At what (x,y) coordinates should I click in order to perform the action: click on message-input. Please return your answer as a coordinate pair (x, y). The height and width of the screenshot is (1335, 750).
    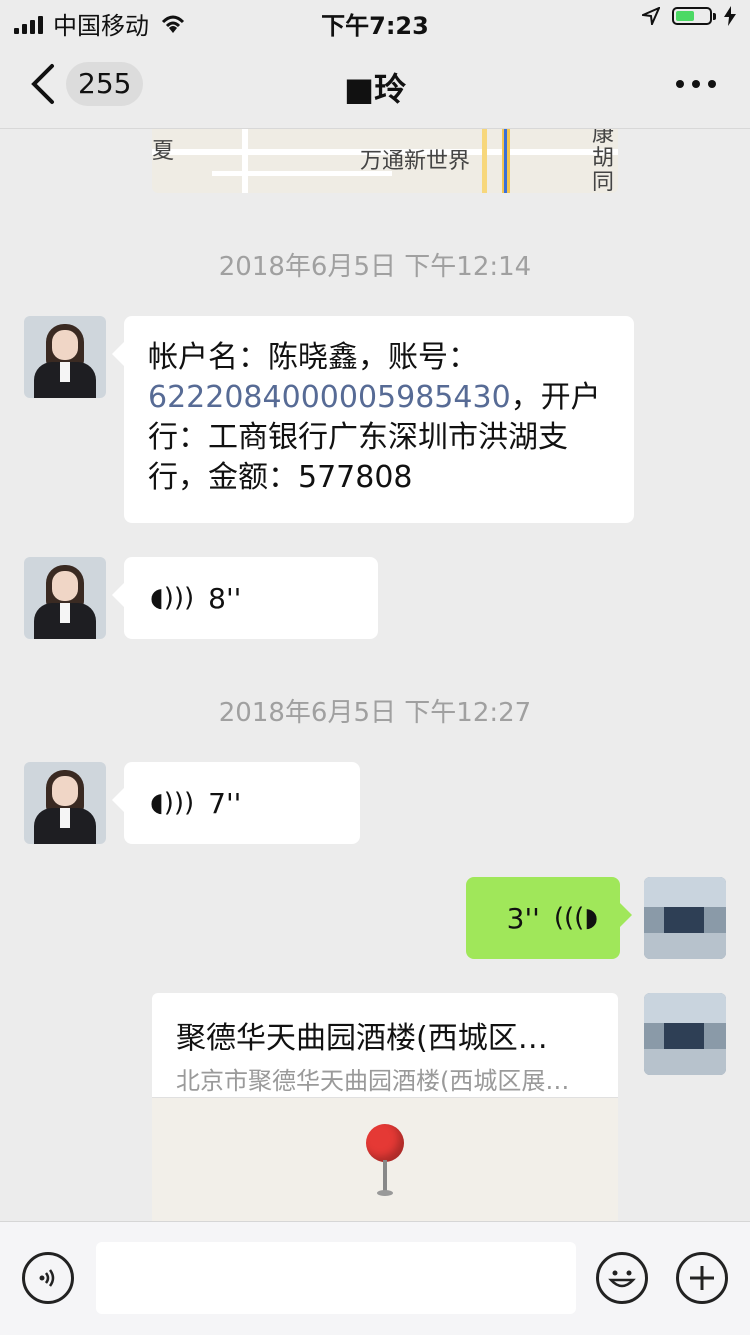
    Looking at the image, I should click on (336, 1278).